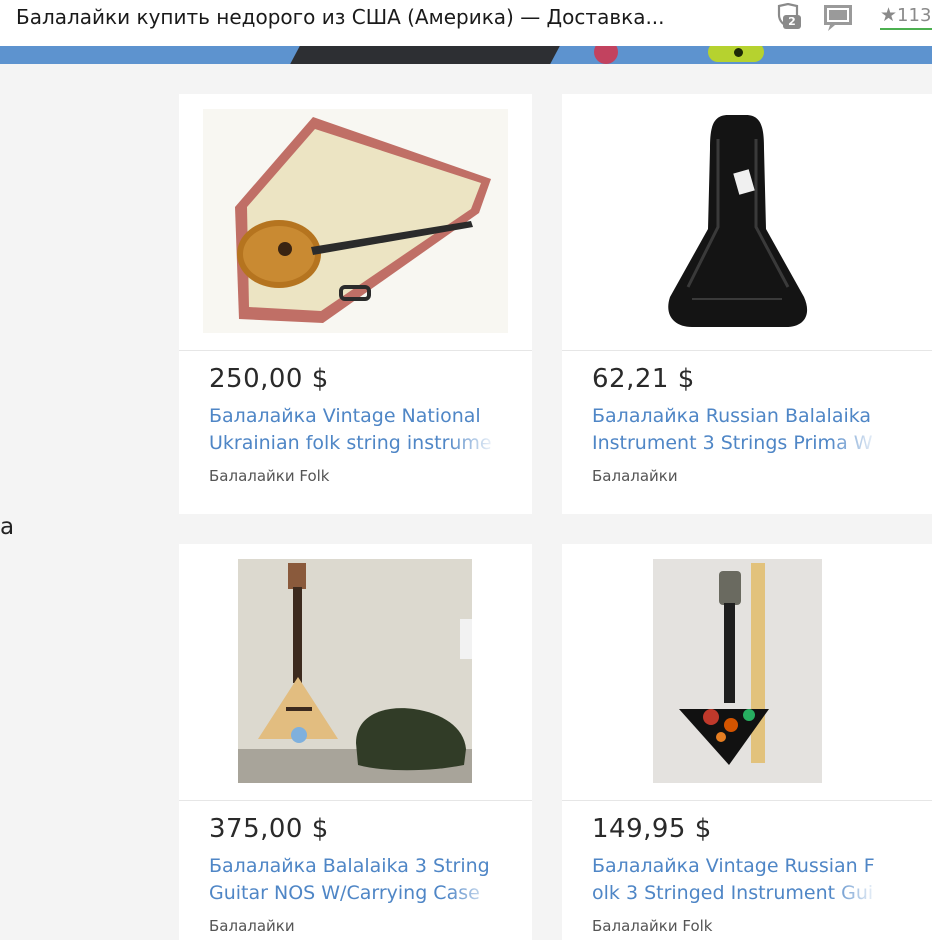  I want to click on notification-badge: 2, so click(792, 22).